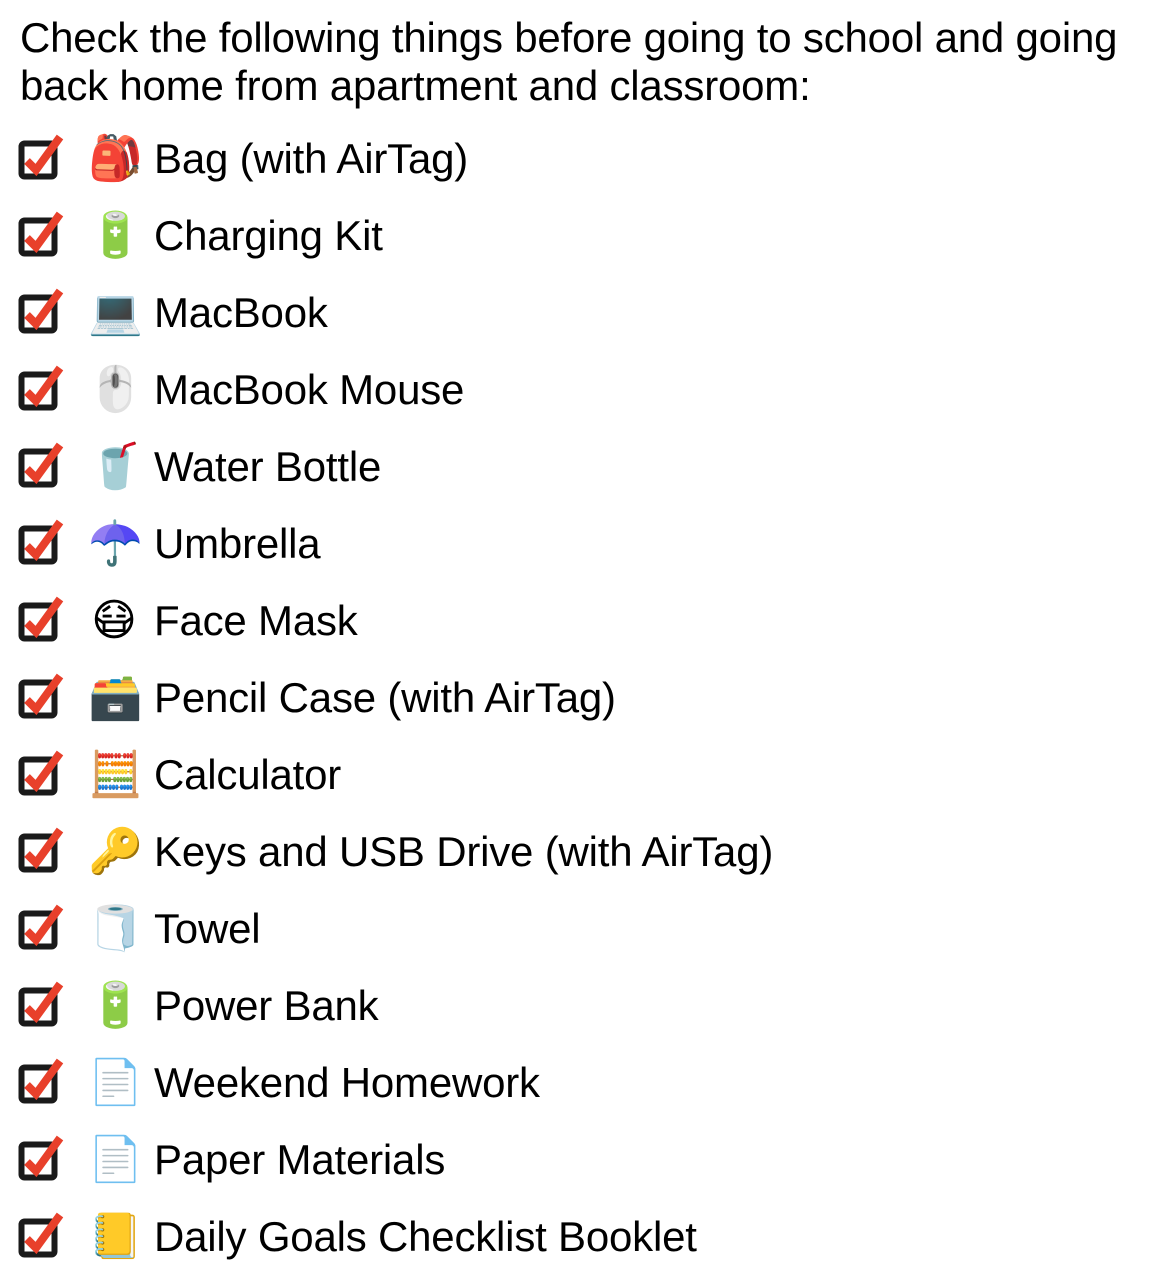 The height and width of the screenshot is (1278, 1170). I want to click on checklist-item: 📄 Weekend Homework, so click(585, 1082).